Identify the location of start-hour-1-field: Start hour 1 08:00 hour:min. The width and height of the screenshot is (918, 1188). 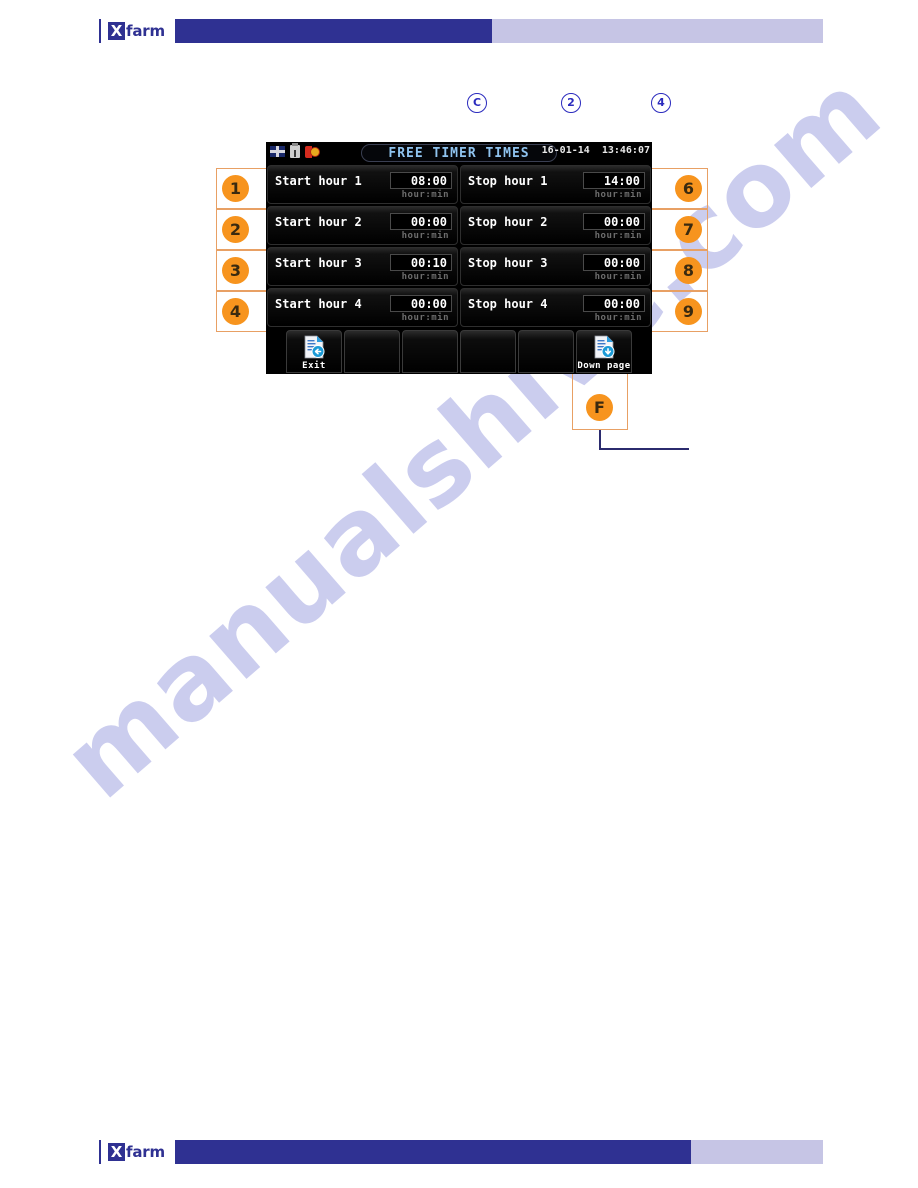
(362, 184).